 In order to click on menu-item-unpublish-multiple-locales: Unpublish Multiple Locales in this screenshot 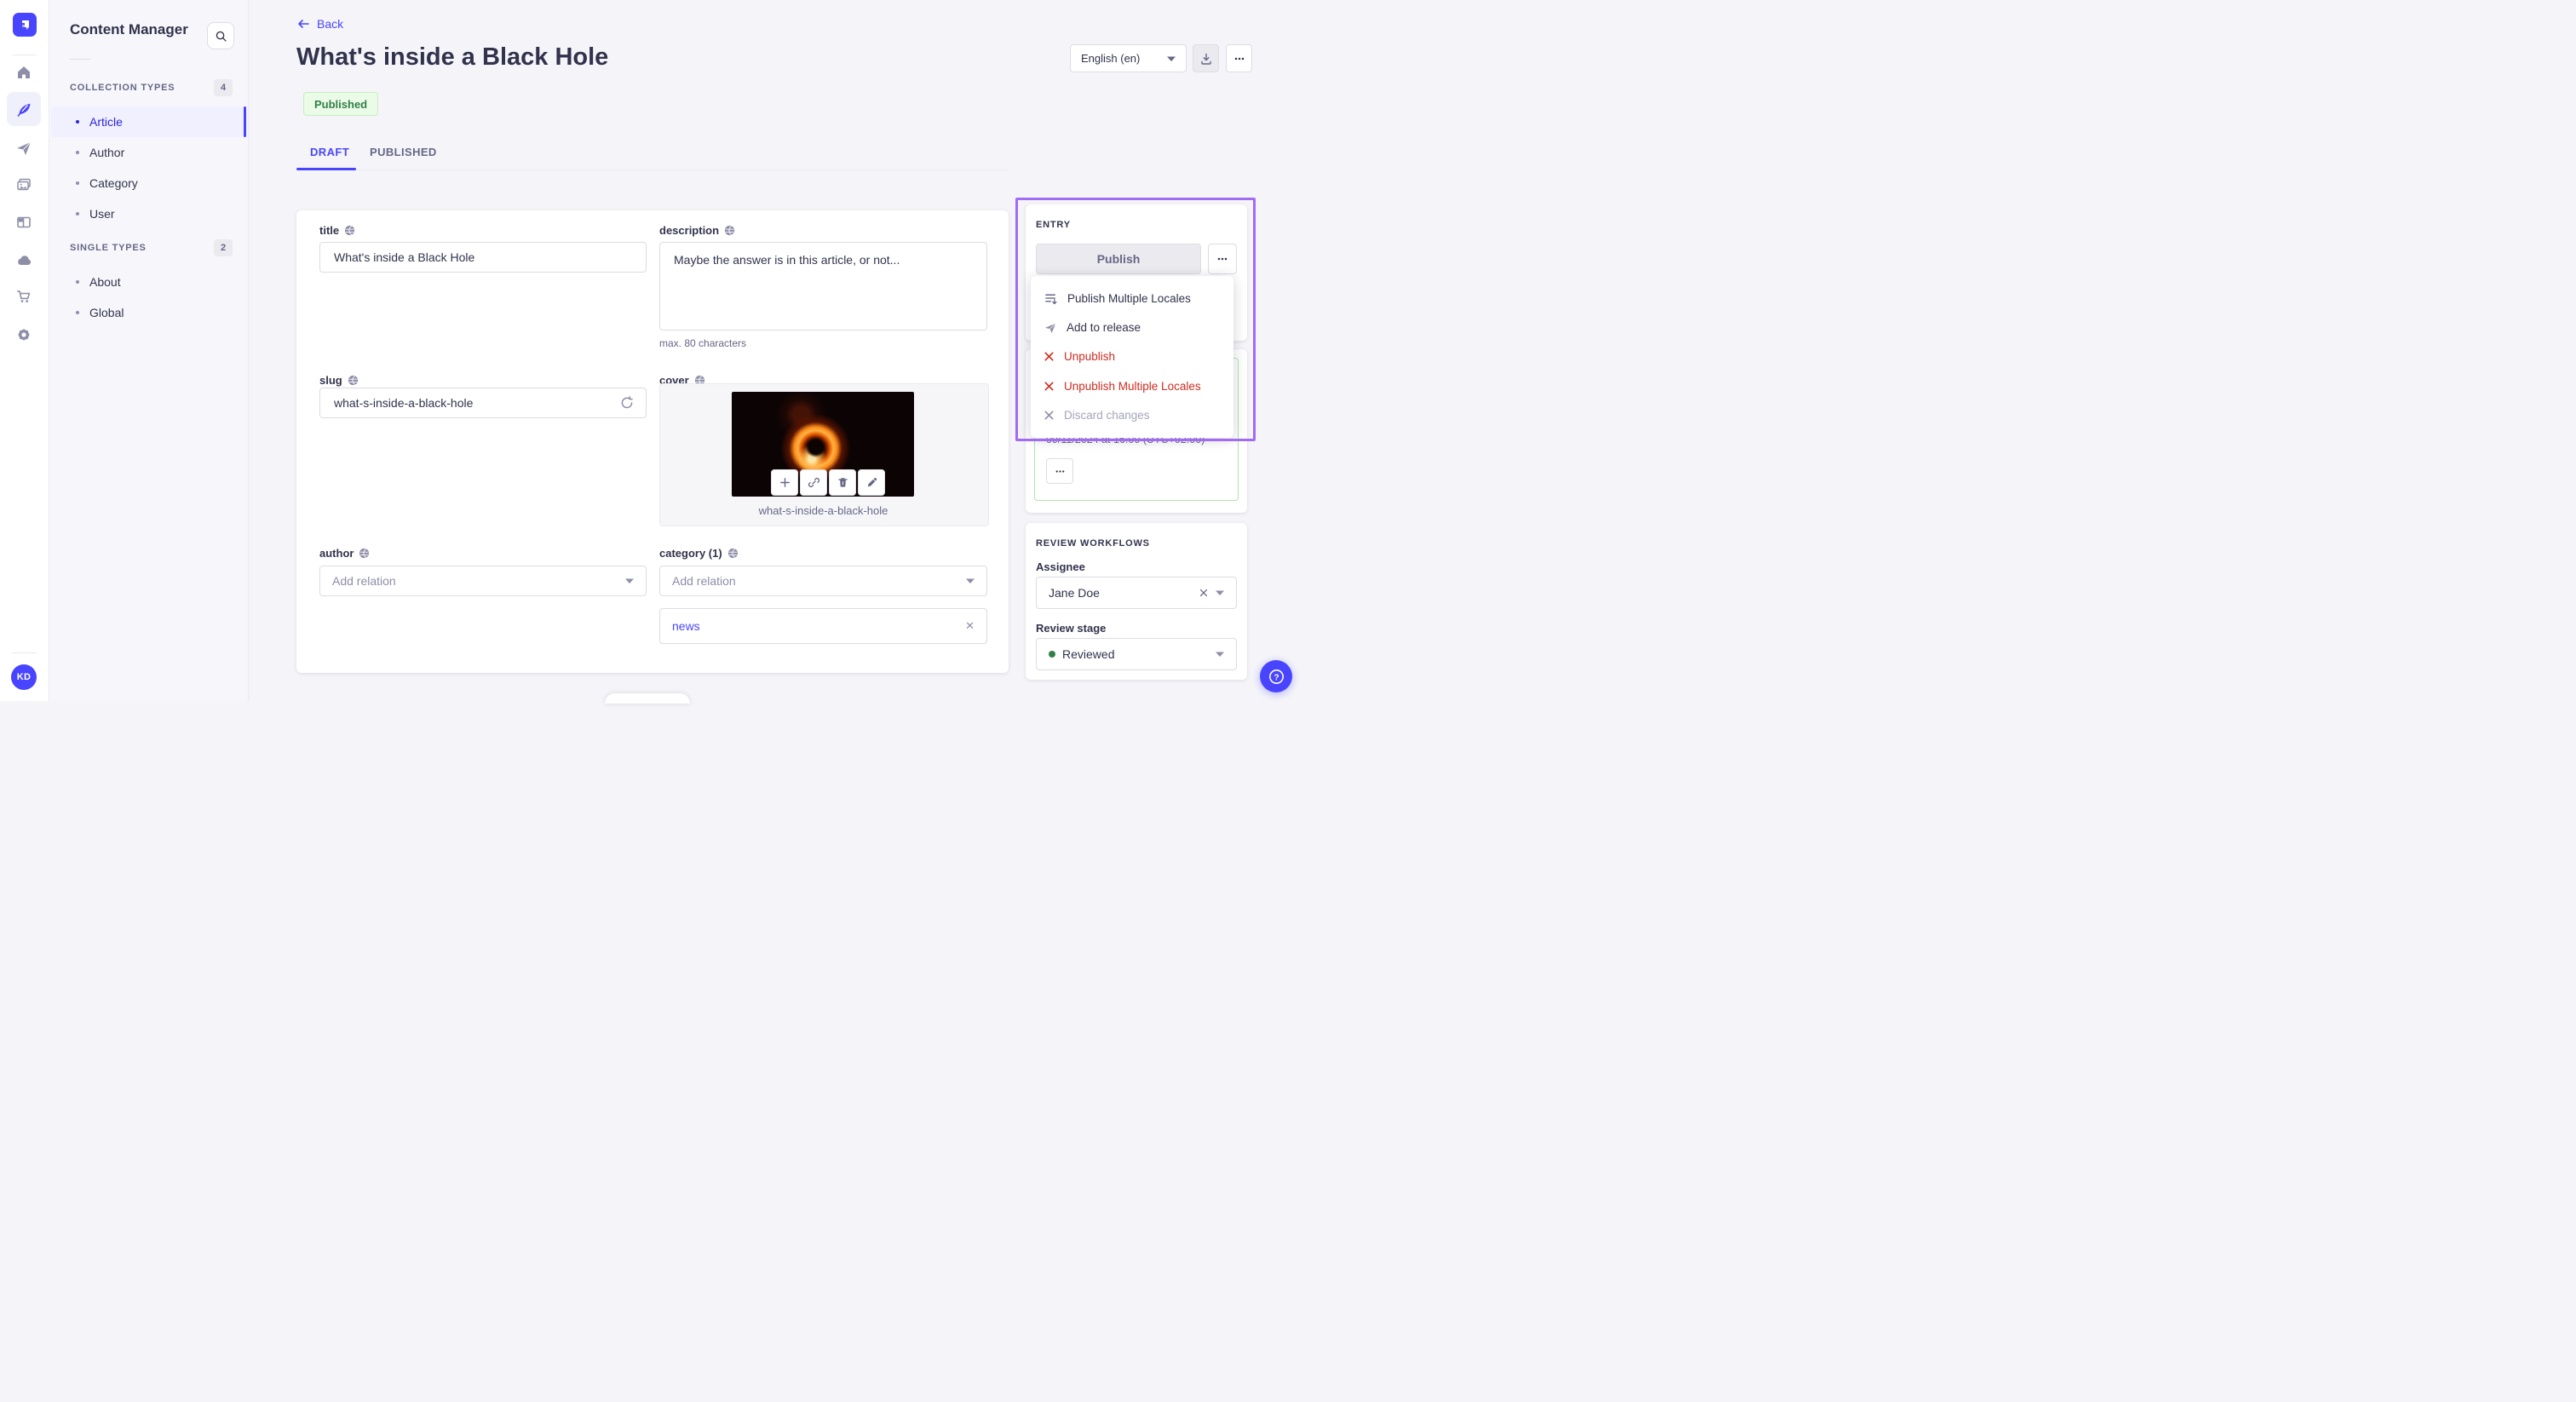, I will do `click(1132, 385)`.